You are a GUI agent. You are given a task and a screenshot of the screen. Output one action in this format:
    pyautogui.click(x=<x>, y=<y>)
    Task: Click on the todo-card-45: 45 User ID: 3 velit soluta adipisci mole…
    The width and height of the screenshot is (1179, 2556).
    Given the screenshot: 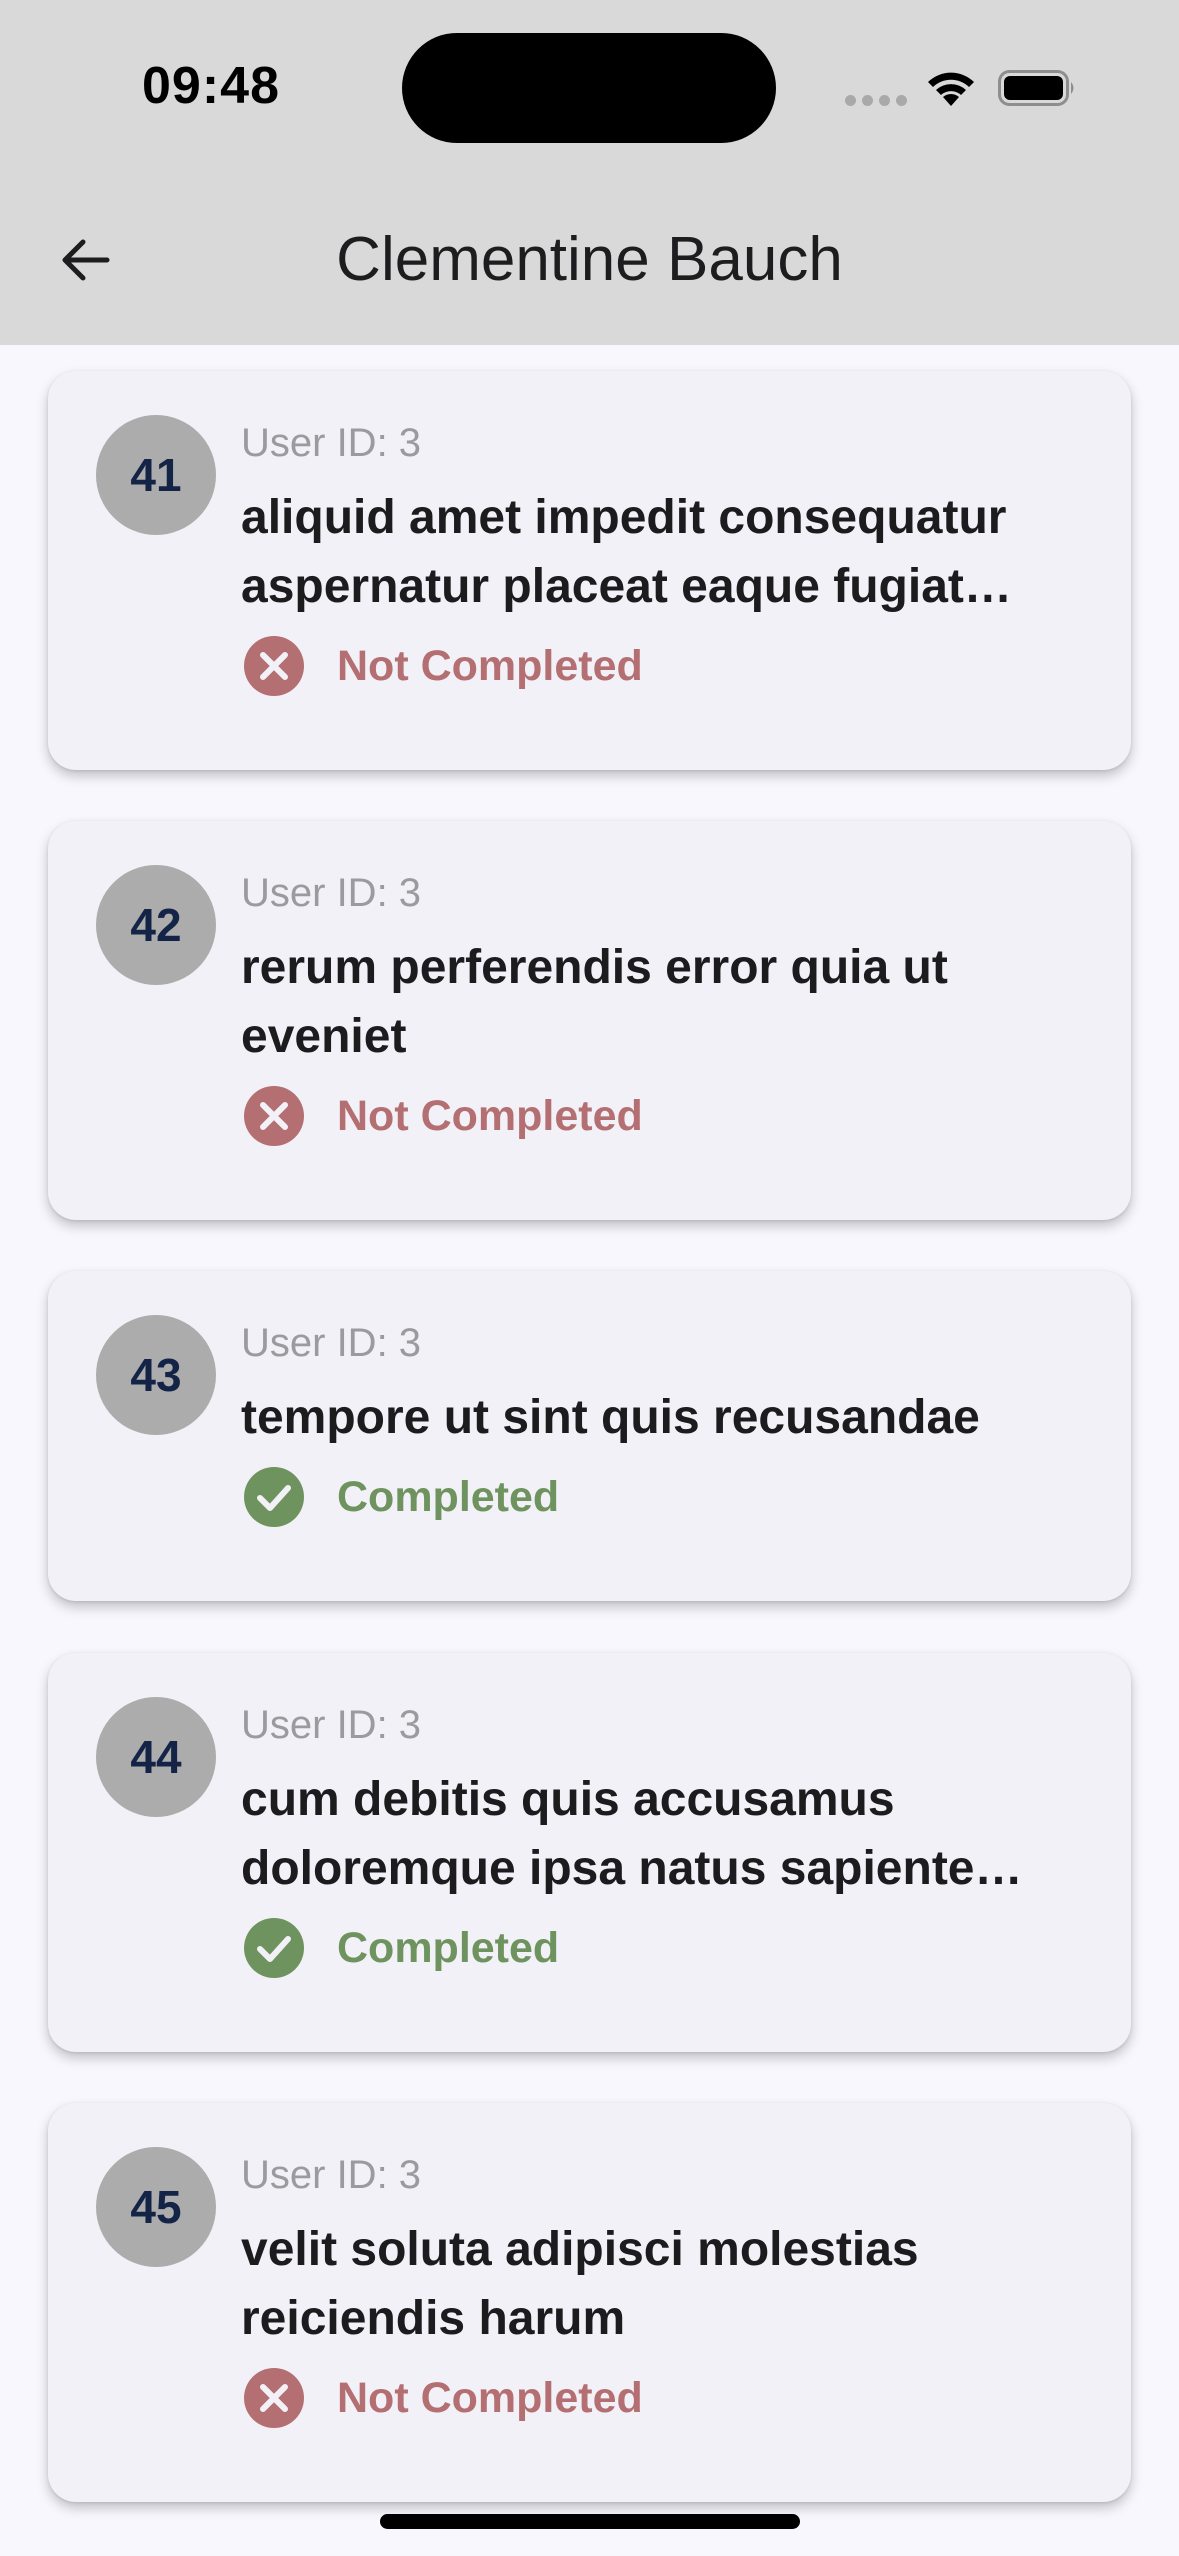 What is the action you would take?
    pyautogui.click(x=589, y=2302)
    